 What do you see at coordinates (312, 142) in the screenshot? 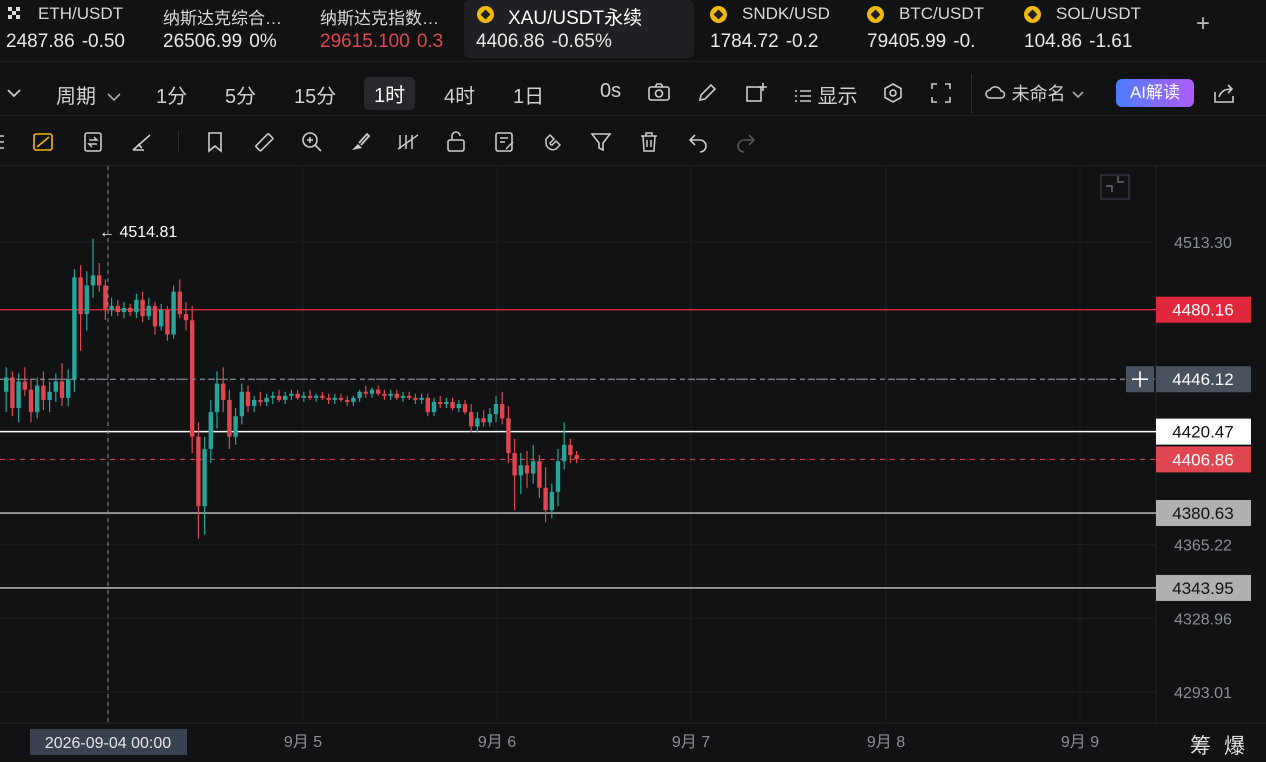
I see `zoom-in-icon` at bounding box center [312, 142].